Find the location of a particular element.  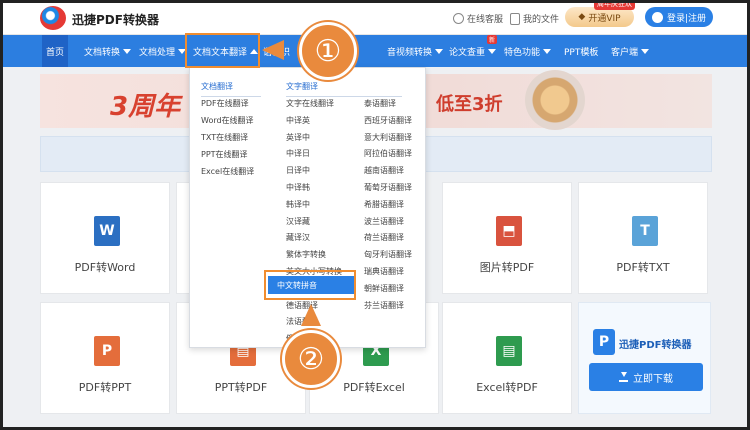

menu-item: 葡萄牙语翻译 is located at coordinates (388, 187).